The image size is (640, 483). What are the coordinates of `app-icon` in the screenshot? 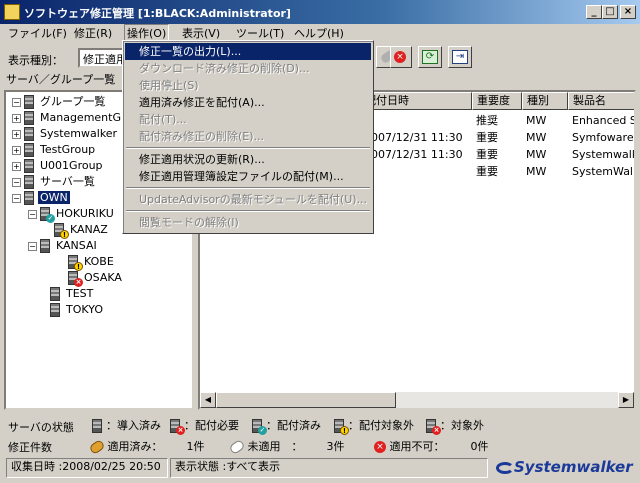 It's located at (12, 12).